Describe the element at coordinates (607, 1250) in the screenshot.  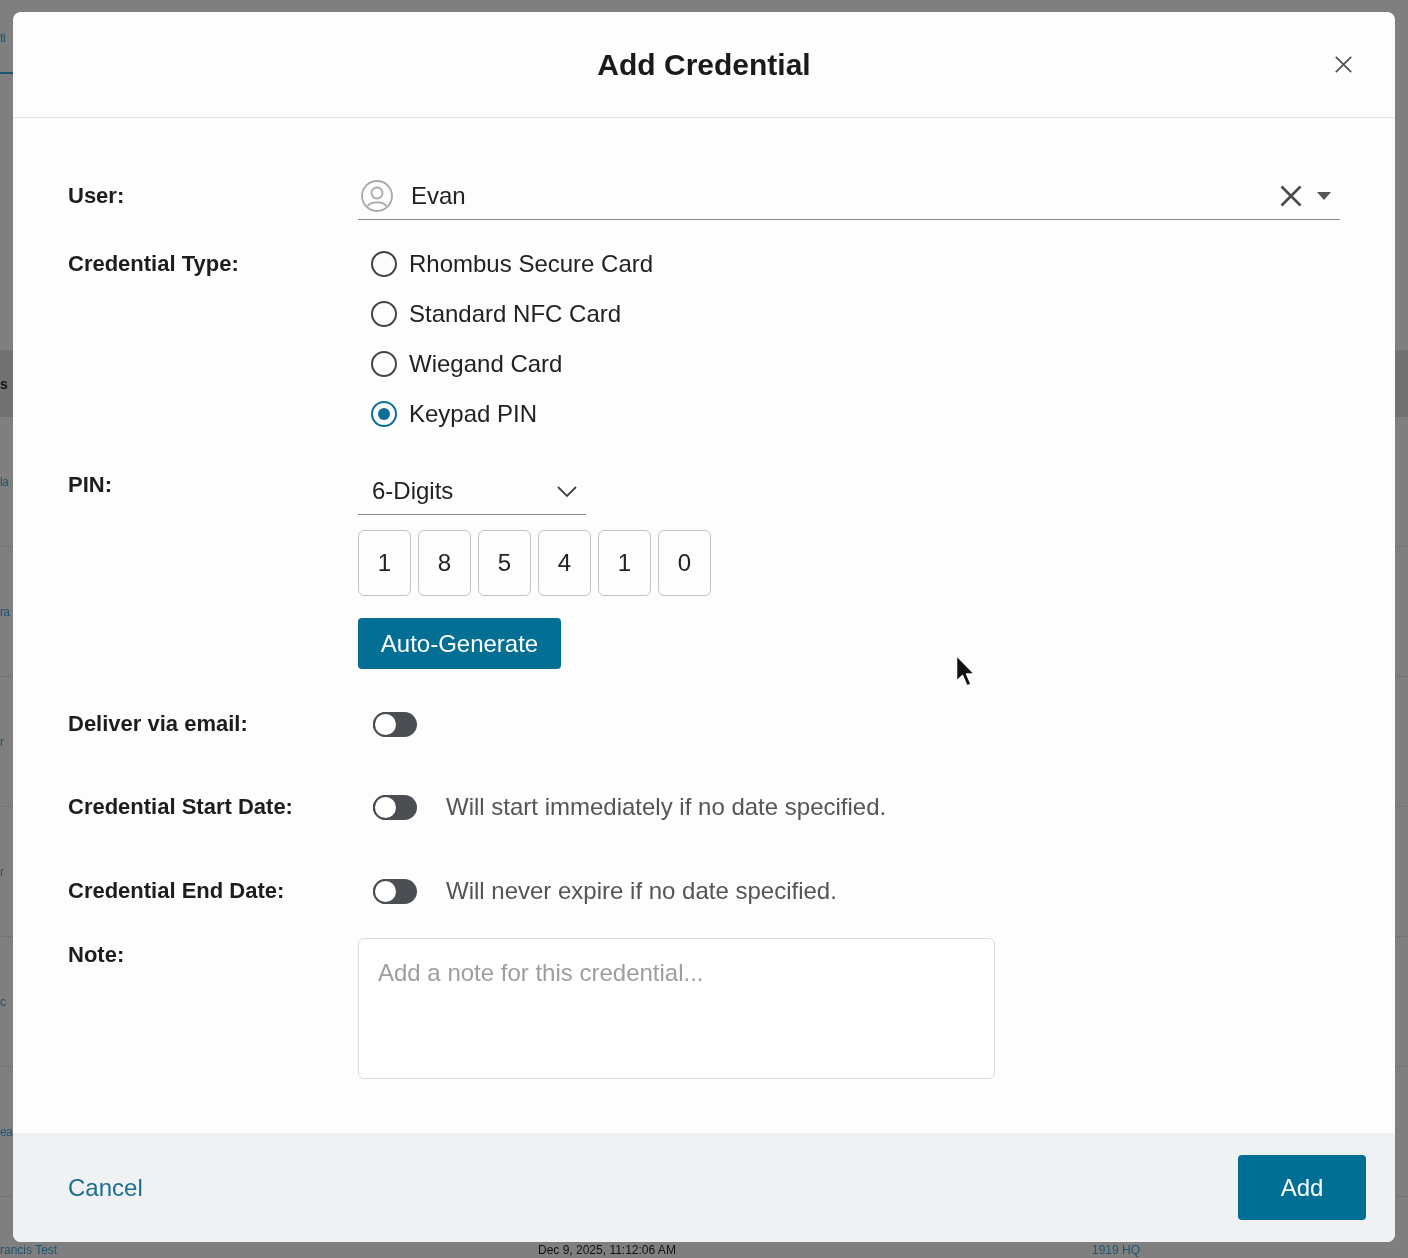
I see `timestamp-text: Dec 9, 2025, 11:12:06 AM` at that location.